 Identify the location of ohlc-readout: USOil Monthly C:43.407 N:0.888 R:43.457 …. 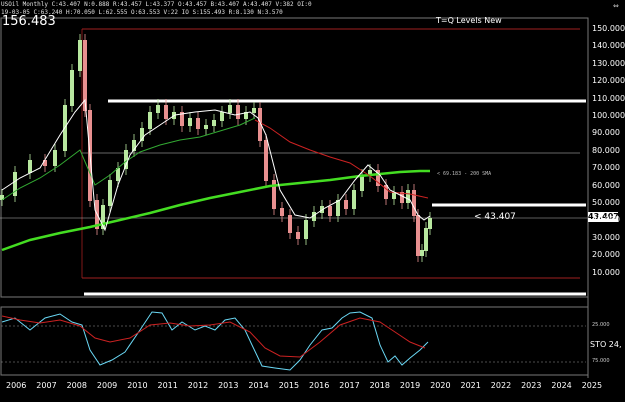
(156, 4).